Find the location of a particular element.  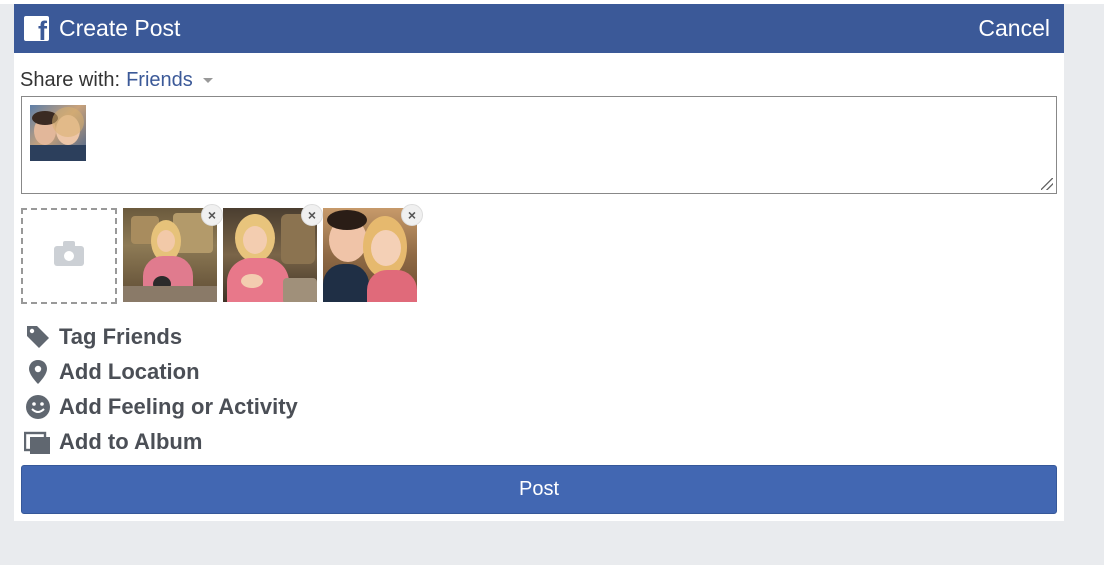

share-with-label: Share with: is located at coordinates (70, 79).